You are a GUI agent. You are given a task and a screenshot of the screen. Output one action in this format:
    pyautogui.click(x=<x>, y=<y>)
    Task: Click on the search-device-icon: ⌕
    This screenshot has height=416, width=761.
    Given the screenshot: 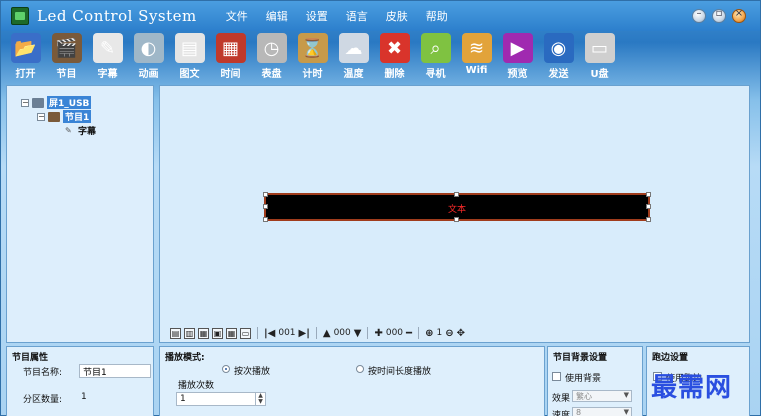 What is the action you would take?
    pyautogui.click(x=435, y=48)
    